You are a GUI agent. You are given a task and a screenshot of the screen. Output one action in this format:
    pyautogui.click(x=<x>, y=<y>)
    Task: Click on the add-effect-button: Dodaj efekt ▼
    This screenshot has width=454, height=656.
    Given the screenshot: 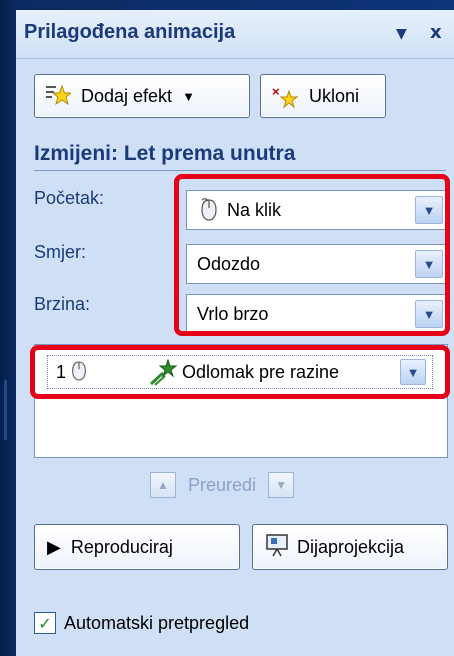 What is the action you would take?
    pyautogui.click(x=142, y=96)
    